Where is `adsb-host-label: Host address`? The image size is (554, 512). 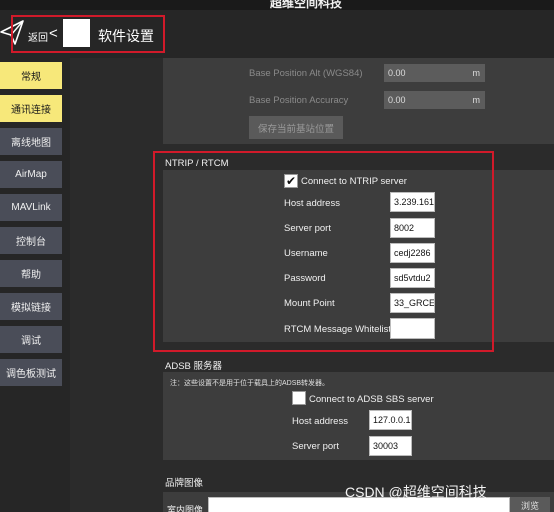
adsb-host-label: Host address is located at coordinates (320, 421).